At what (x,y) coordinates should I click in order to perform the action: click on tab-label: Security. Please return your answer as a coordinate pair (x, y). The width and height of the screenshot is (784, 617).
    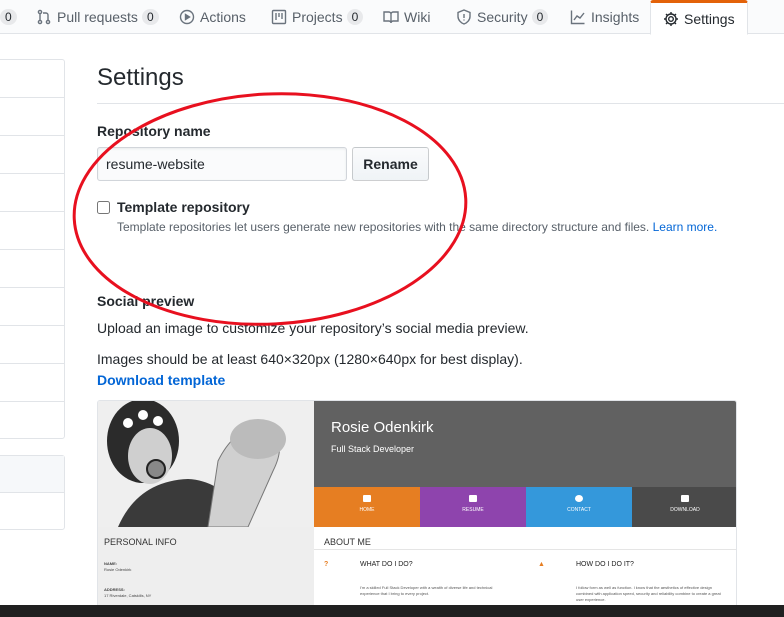
    Looking at the image, I should click on (502, 17).